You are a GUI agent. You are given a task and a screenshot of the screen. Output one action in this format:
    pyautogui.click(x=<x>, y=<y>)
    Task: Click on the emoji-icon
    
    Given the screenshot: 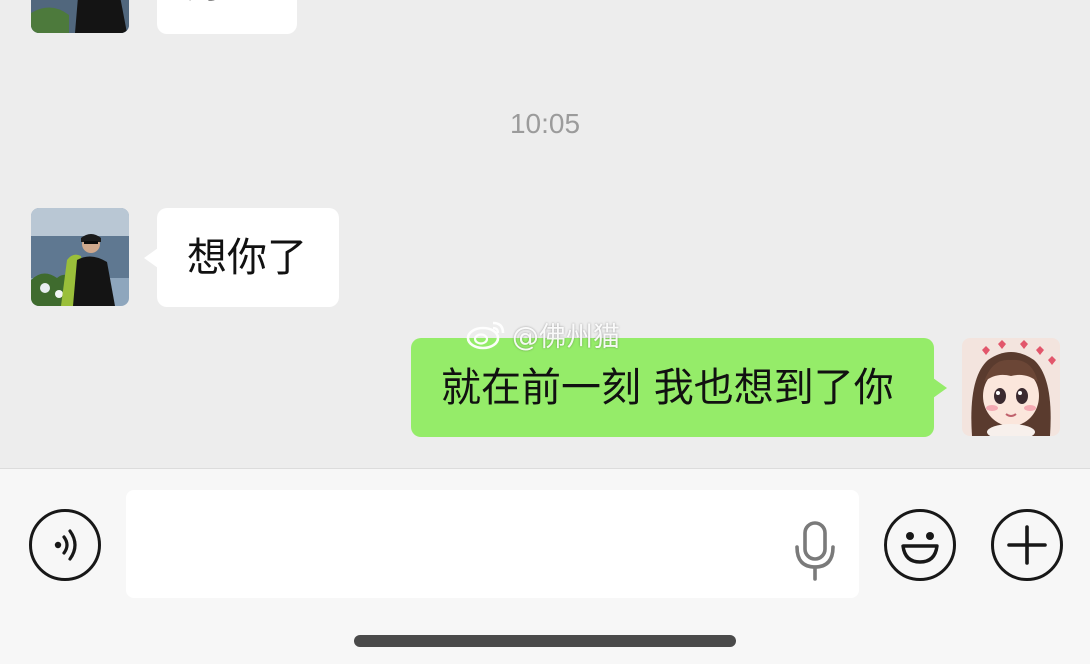 What is the action you would take?
    pyautogui.click(x=920, y=548)
    